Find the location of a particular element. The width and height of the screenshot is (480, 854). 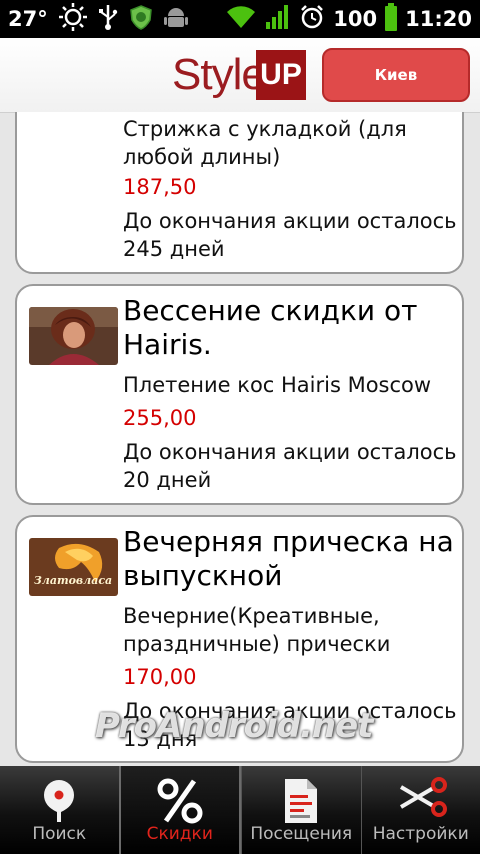

tab-label: Посещения is located at coordinates (301, 834).